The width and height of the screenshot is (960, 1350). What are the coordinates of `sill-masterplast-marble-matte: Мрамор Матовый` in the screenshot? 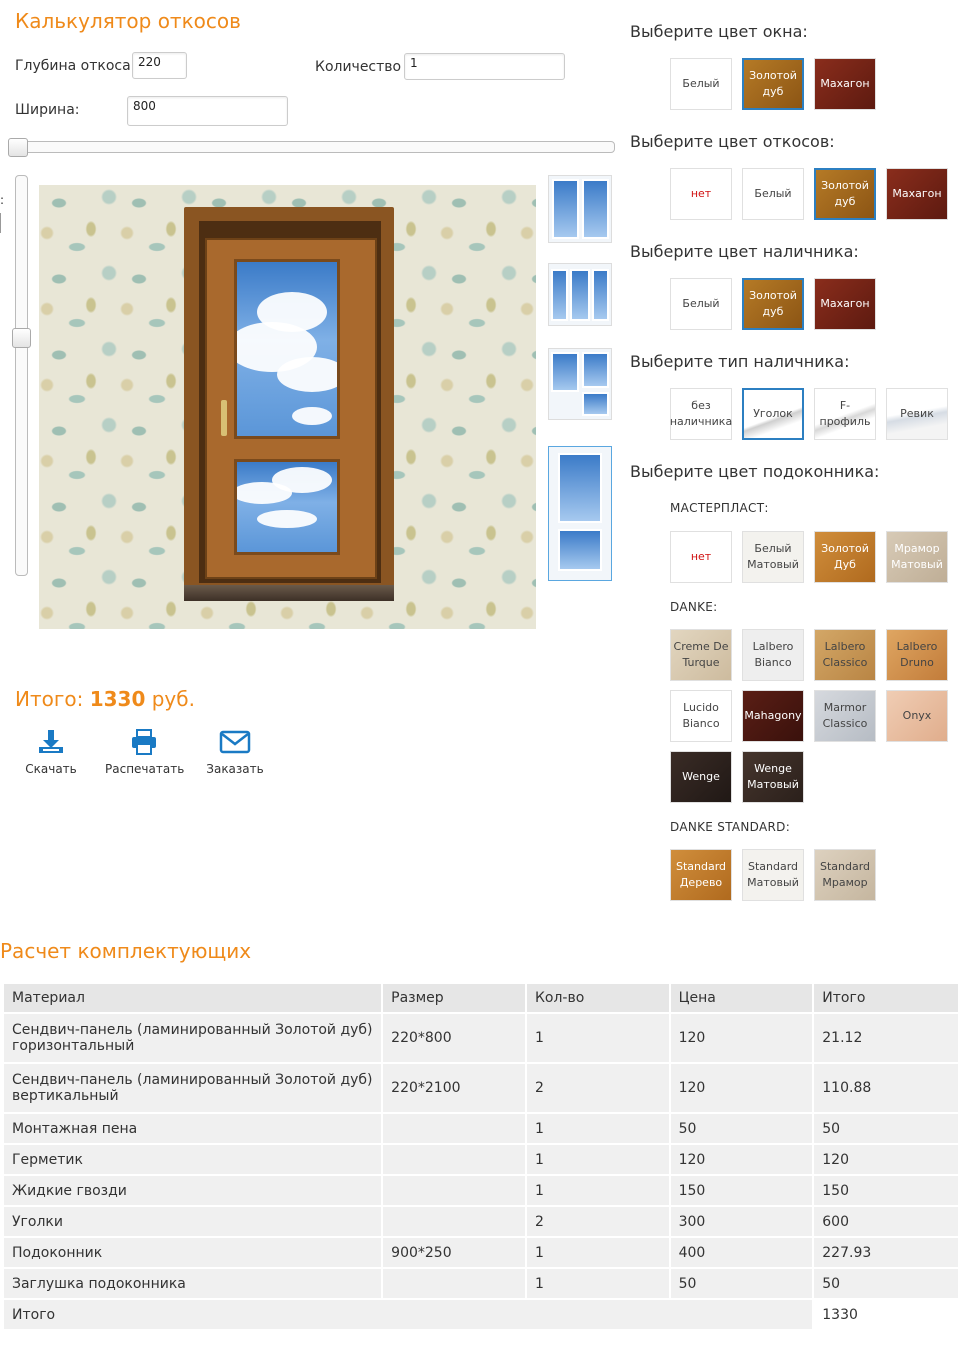 It's located at (917, 557).